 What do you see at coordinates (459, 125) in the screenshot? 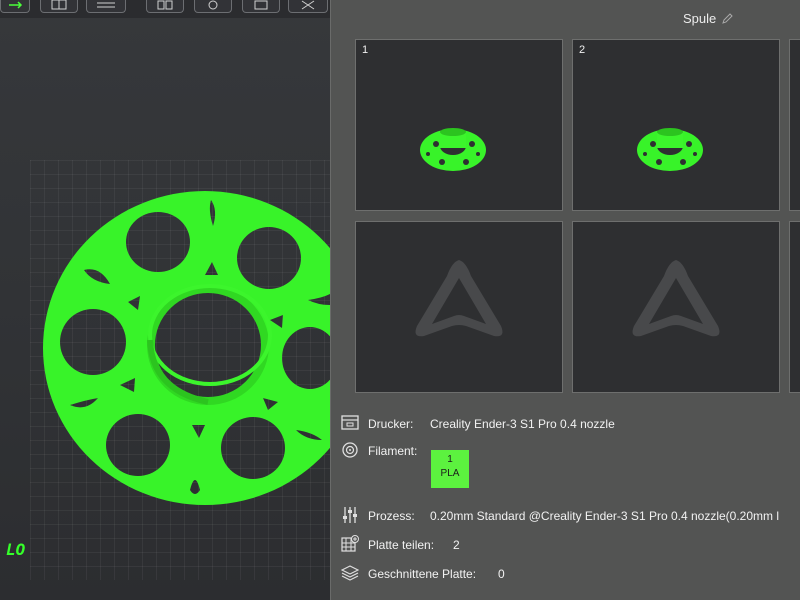
I see `plate-thumbnail-1: 1` at bounding box center [459, 125].